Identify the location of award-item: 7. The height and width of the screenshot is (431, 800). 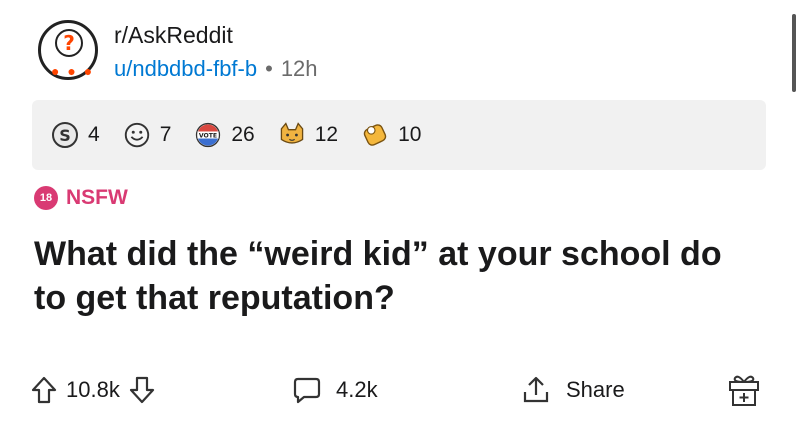
(147, 135).